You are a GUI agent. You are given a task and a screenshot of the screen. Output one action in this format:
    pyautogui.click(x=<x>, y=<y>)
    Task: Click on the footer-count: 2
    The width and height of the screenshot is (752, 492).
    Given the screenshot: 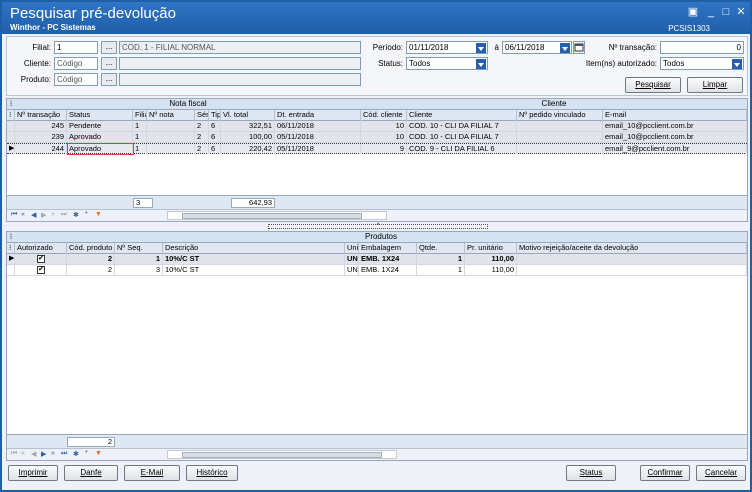 What is the action you would take?
    pyautogui.click(x=91, y=442)
    